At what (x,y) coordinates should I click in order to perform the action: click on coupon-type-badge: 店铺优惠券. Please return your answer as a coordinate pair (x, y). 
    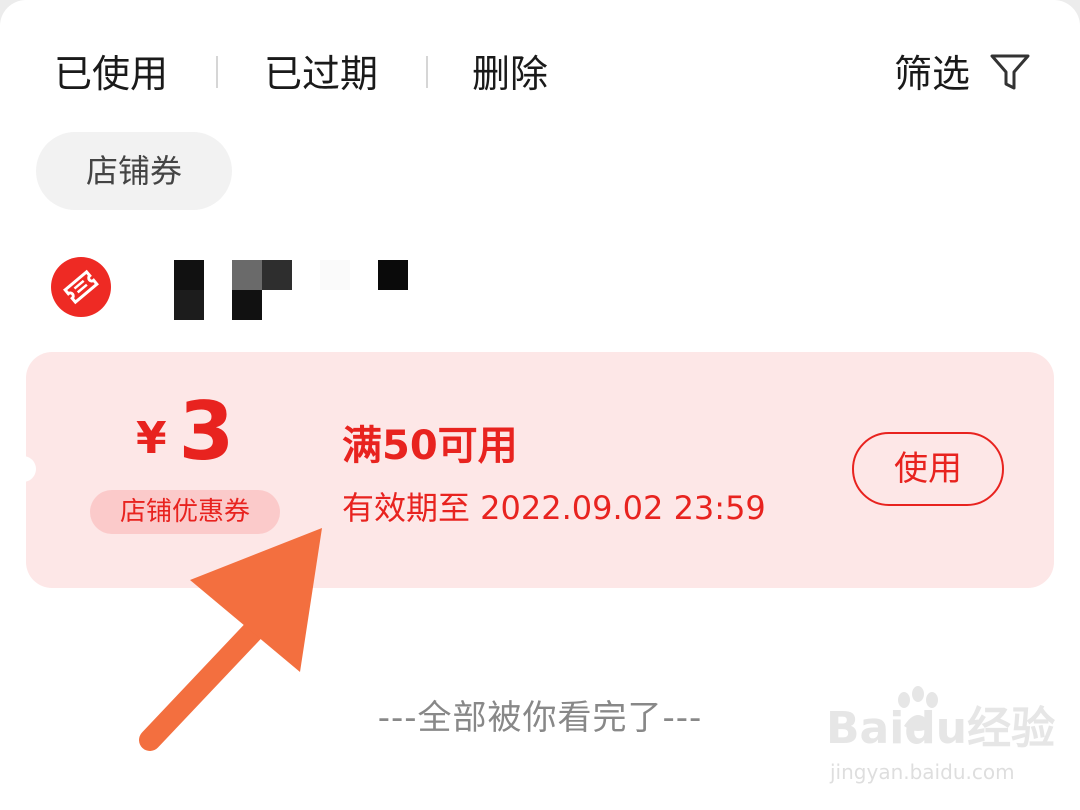
    Looking at the image, I should click on (185, 512).